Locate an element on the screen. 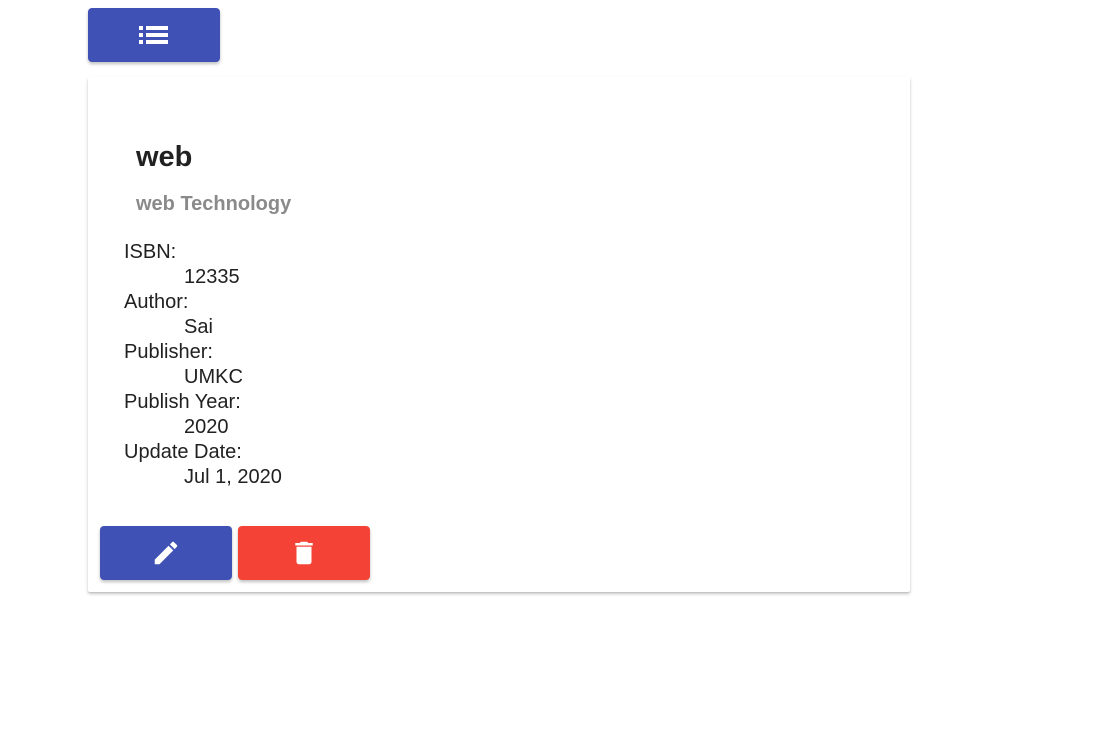 This screenshot has height=736, width=1112. publish-year-value: 2020 is located at coordinates (206, 427).